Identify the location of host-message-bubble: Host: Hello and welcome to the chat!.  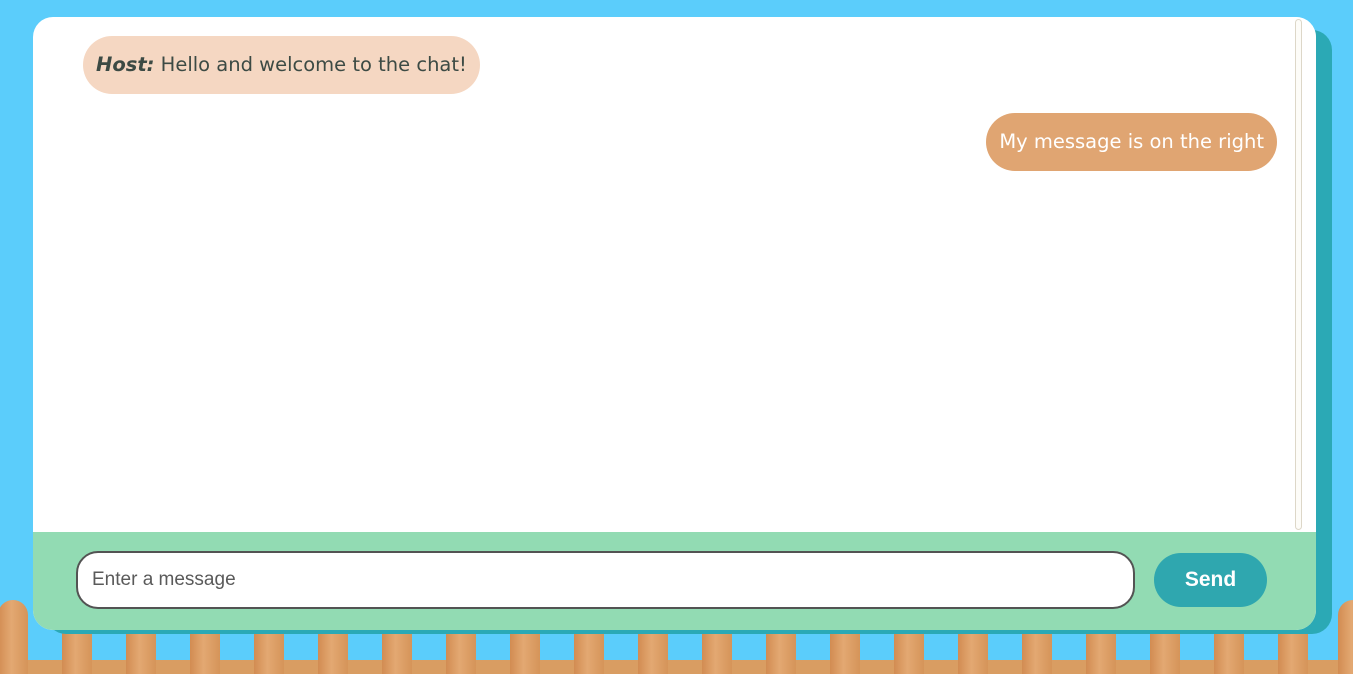
(281, 65).